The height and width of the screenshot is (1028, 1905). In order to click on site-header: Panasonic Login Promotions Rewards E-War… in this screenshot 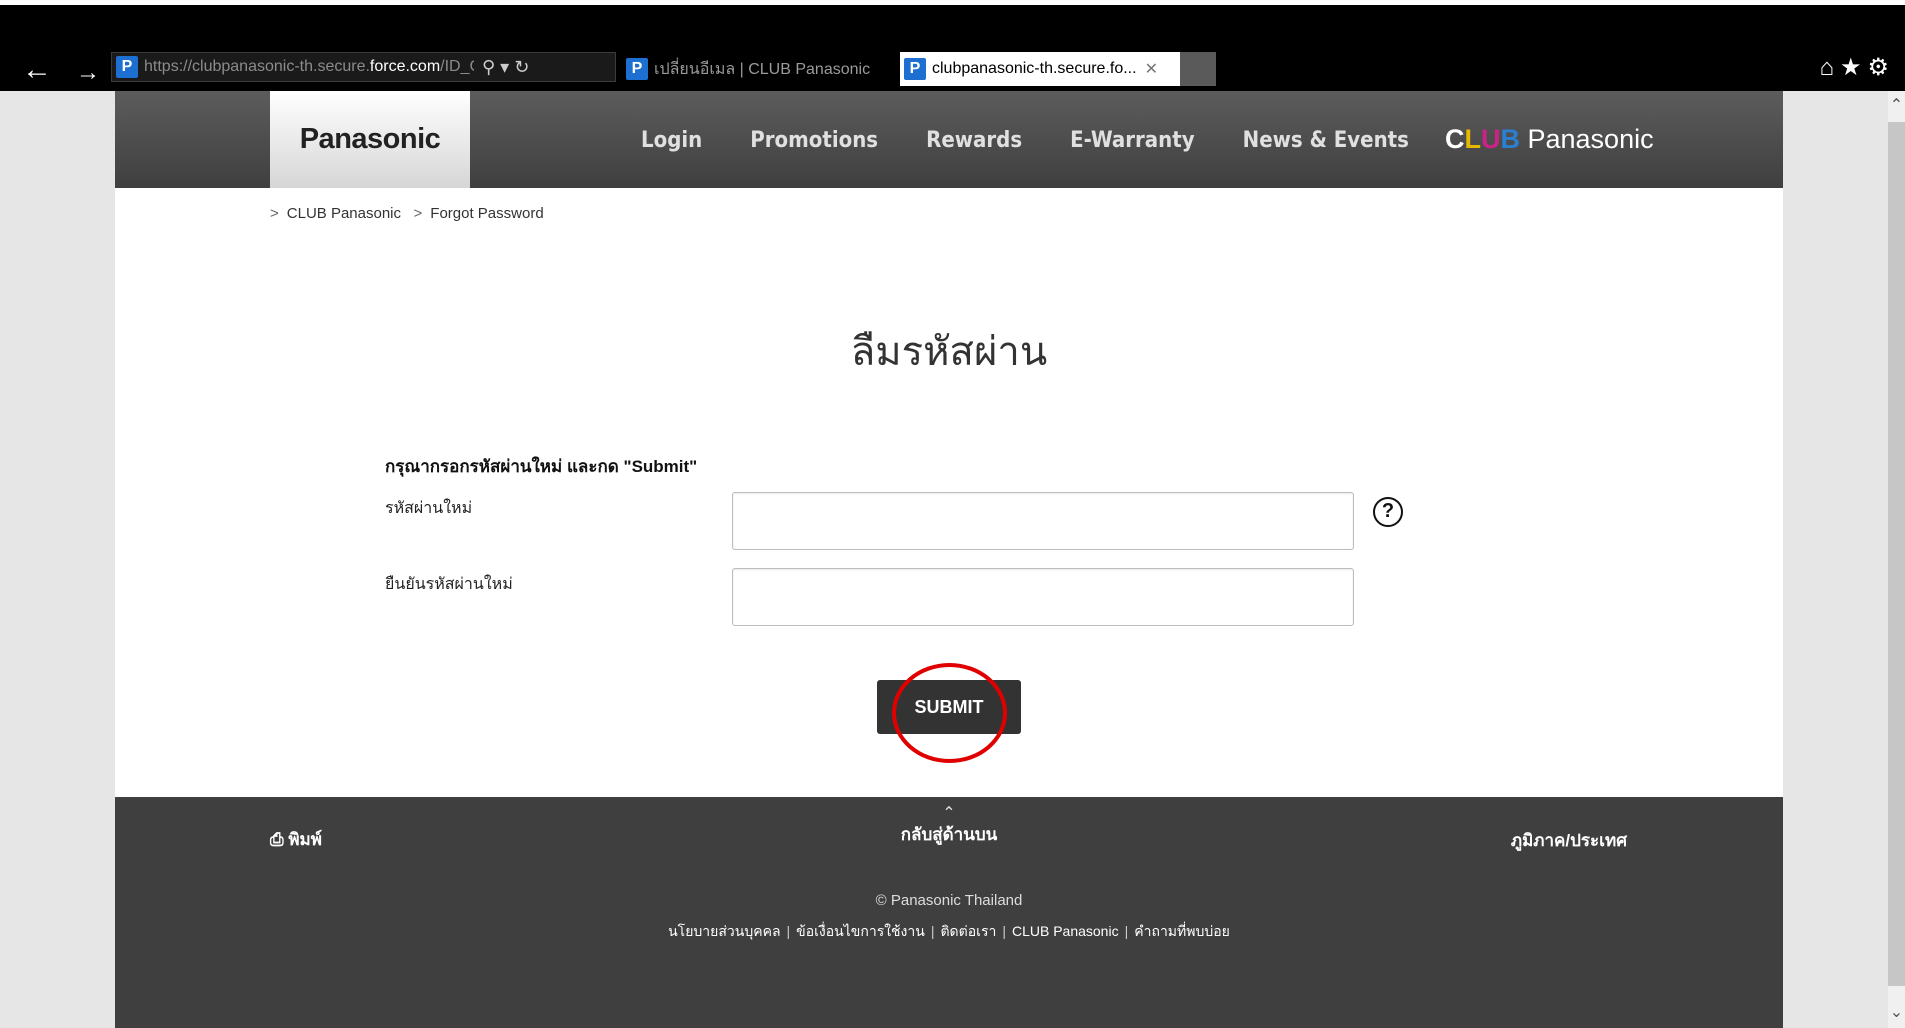, I will do `click(949, 139)`.